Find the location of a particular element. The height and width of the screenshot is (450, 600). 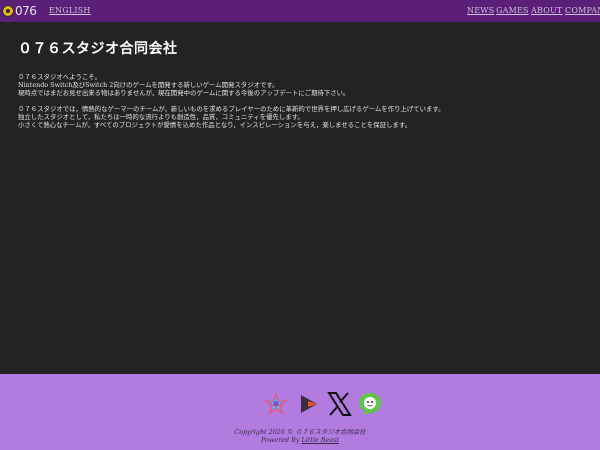

page-title: ０７６スタジオ合同会社 is located at coordinates (303, 49).